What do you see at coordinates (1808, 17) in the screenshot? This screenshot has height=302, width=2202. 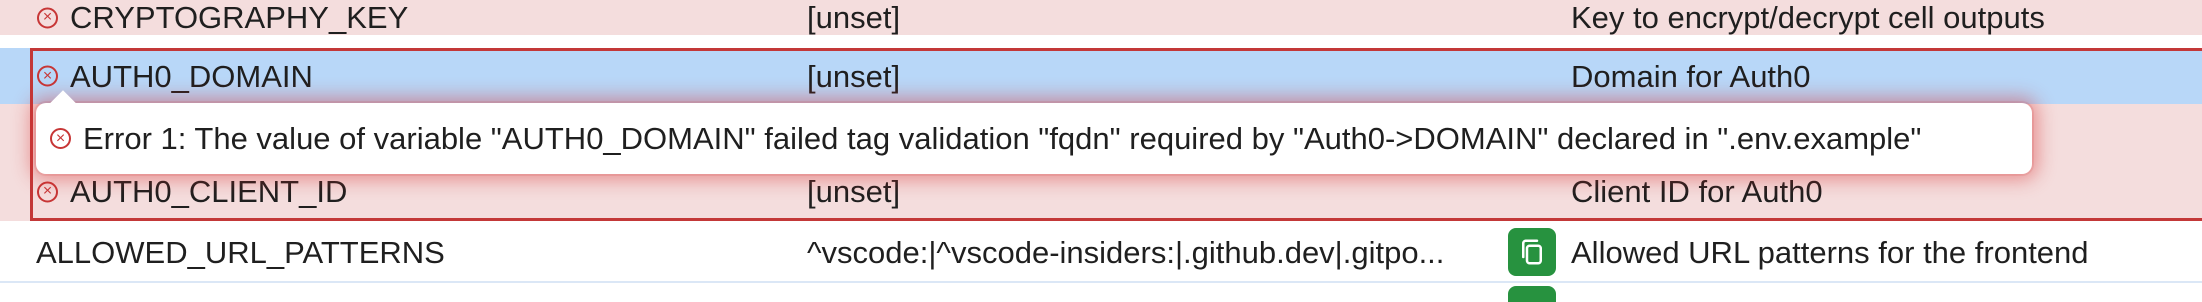 I see `variable-description: Key to encrypt/decrypt cell outputs` at bounding box center [1808, 17].